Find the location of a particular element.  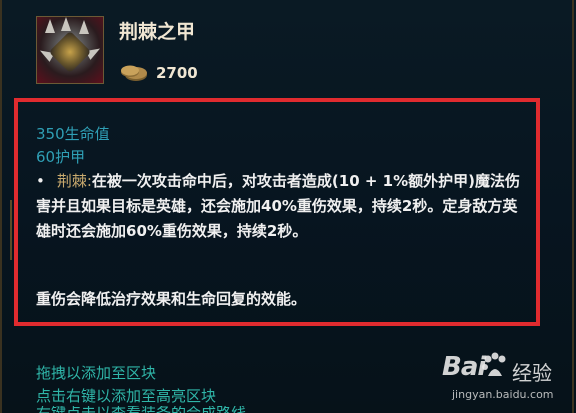

item-name: 荆棘之甲 is located at coordinates (157, 32).